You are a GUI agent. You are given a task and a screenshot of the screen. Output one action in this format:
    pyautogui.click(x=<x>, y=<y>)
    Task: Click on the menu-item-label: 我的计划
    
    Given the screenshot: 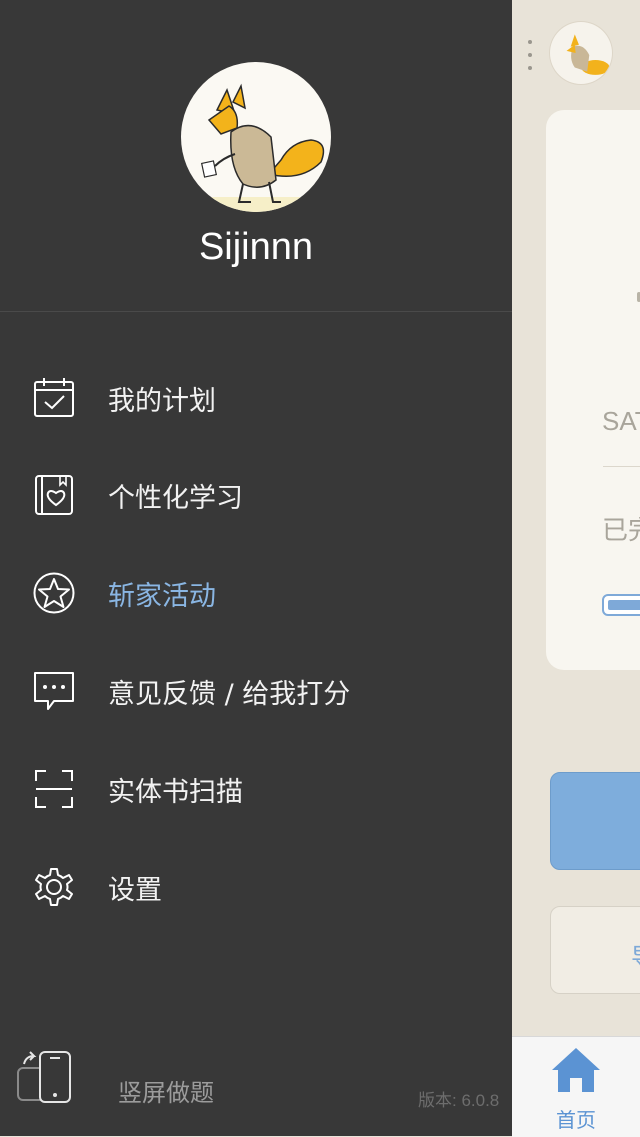 What is the action you would take?
    pyautogui.click(x=162, y=401)
    